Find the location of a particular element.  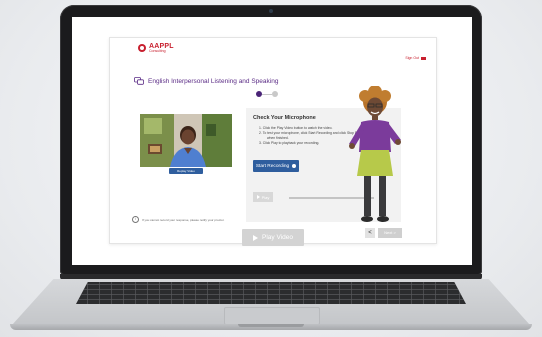

signout-link: Sign Out is located at coordinates (415, 58).